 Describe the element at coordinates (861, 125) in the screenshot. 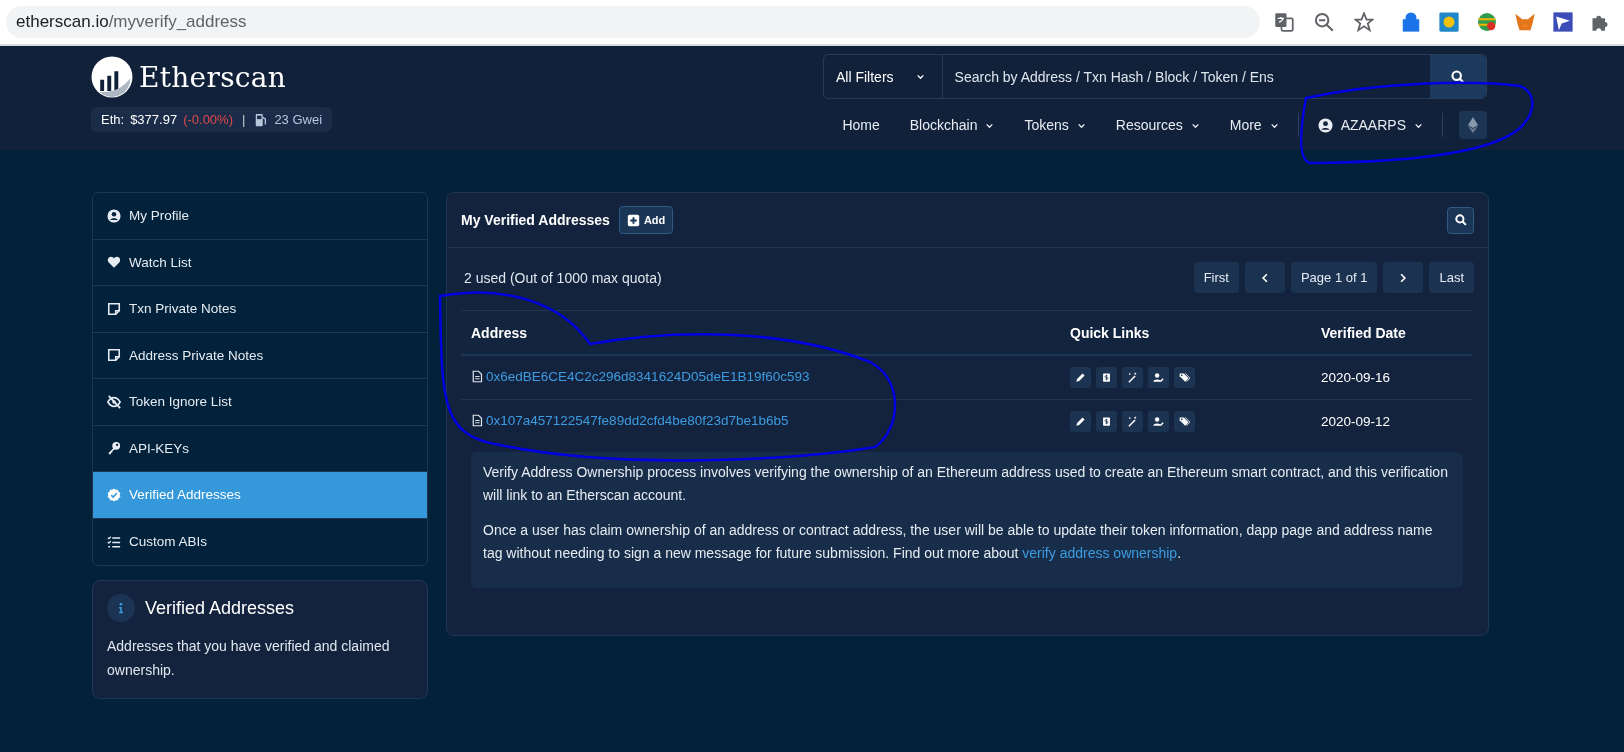

I see `nav-link: Home` at that location.